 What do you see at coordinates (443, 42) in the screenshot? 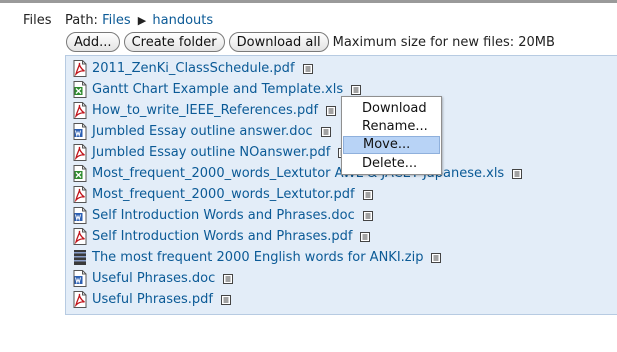
I see `max-size-note: Maximum size for new files: 20MB` at bounding box center [443, 42].